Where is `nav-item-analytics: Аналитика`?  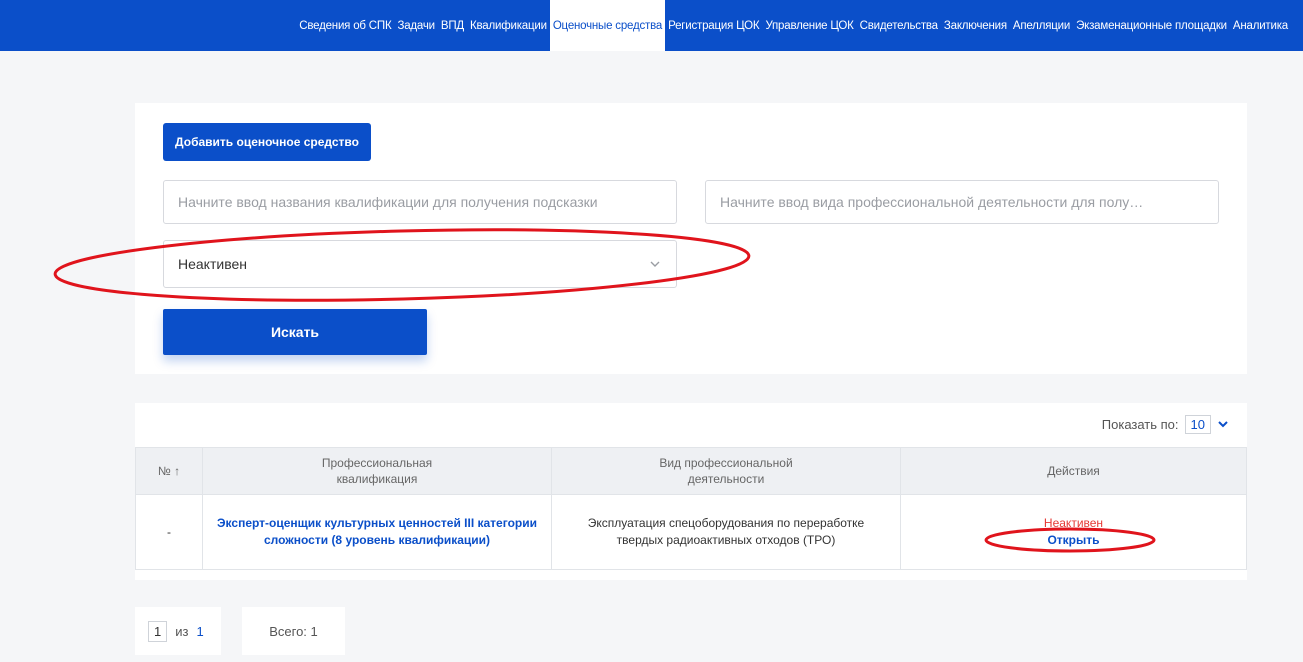 nav-item-analytics: Аналитика is located at coordinates (1260, 25).